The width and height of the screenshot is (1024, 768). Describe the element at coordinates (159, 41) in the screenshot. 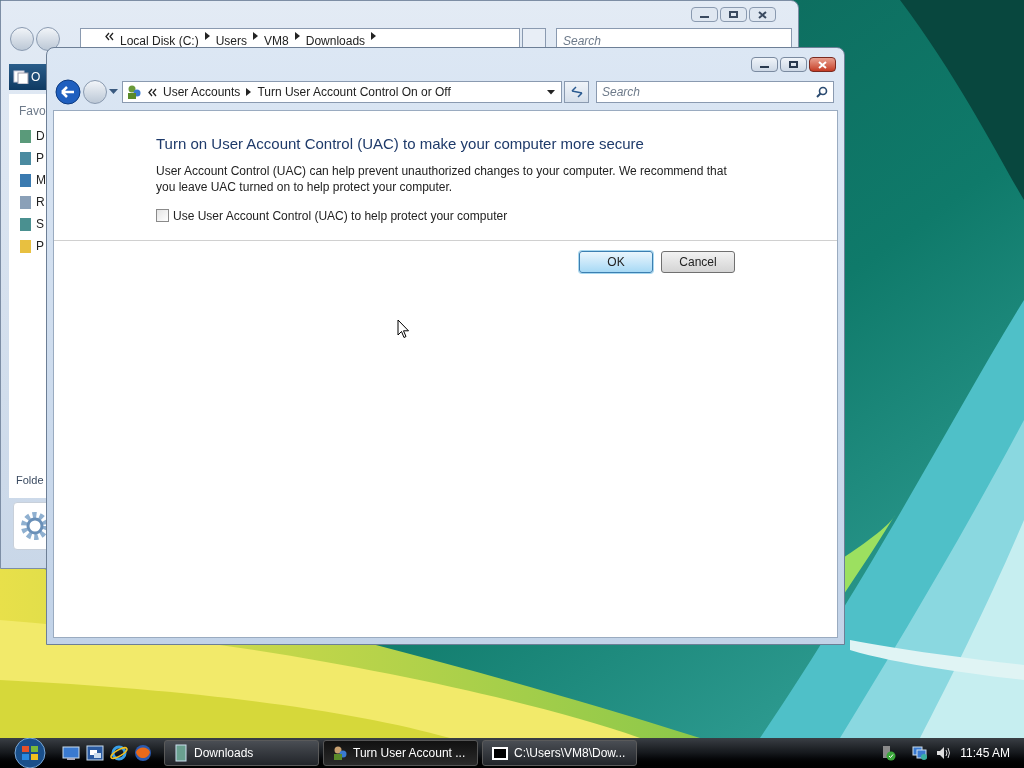

I see `breadcrumb: Local Disk (C:)` at that location.